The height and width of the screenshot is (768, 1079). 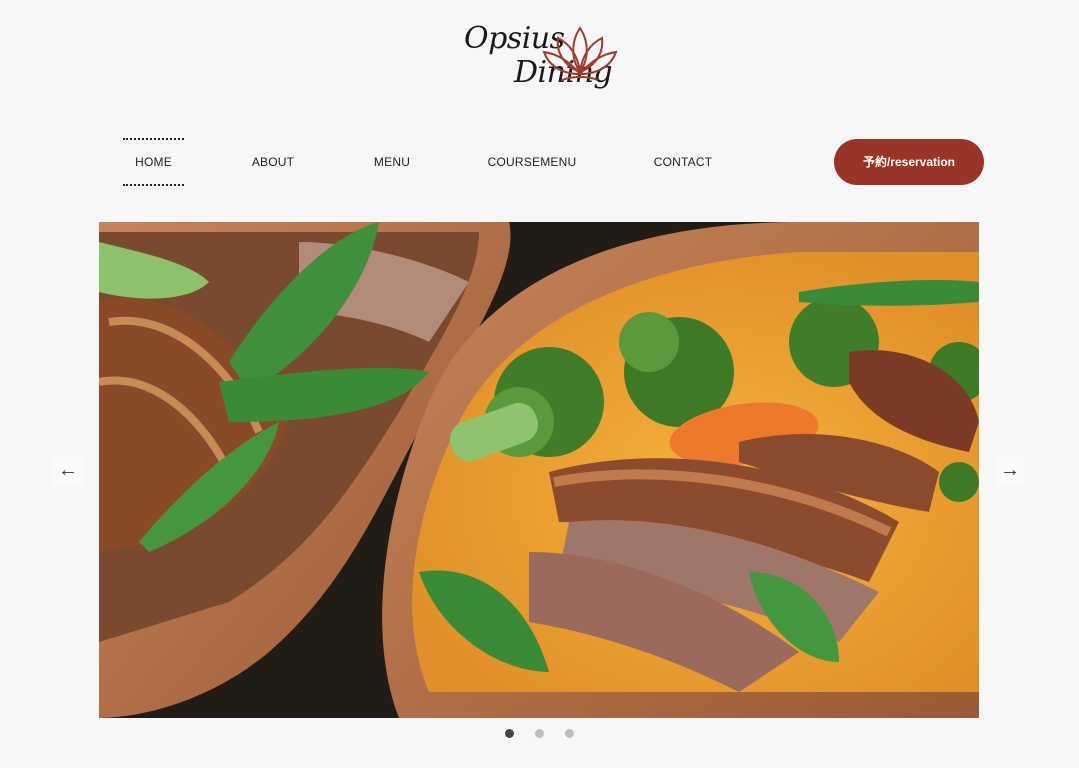 I want to click on site-logo: Opsius Dining, so click(x=542, y=60).